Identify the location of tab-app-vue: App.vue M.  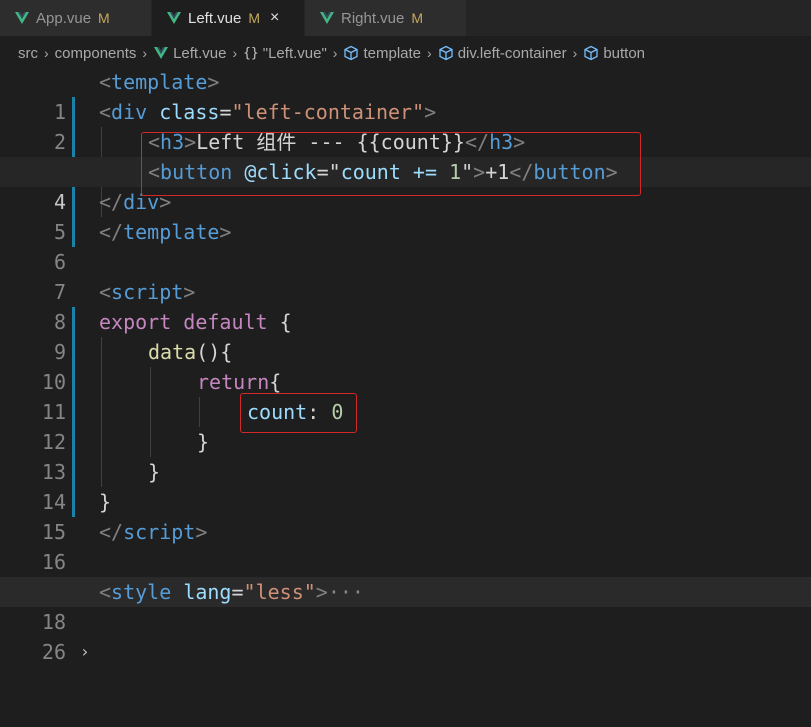
(76, 18).